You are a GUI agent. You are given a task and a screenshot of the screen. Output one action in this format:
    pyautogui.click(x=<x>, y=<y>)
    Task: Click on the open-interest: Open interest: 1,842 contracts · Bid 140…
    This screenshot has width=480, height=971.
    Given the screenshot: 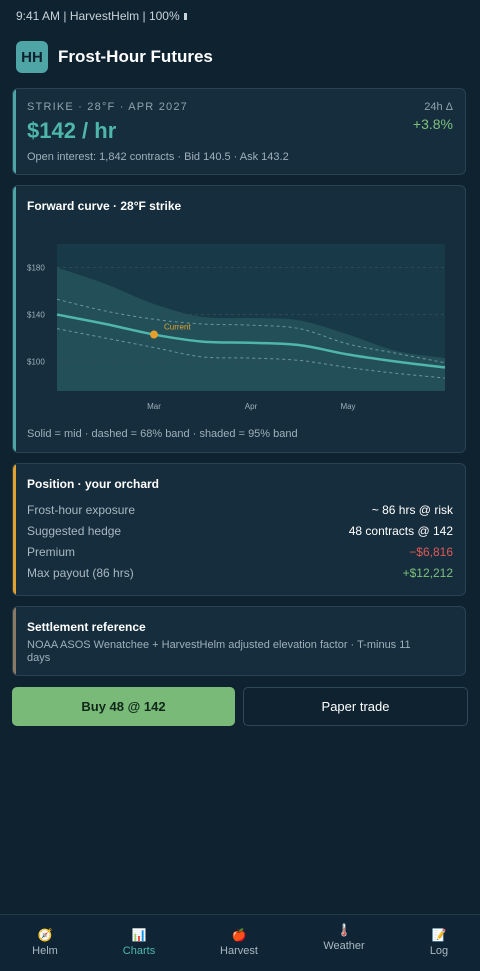 What is the action you would take?
    pyautogui.click(x=158, y=157)
    